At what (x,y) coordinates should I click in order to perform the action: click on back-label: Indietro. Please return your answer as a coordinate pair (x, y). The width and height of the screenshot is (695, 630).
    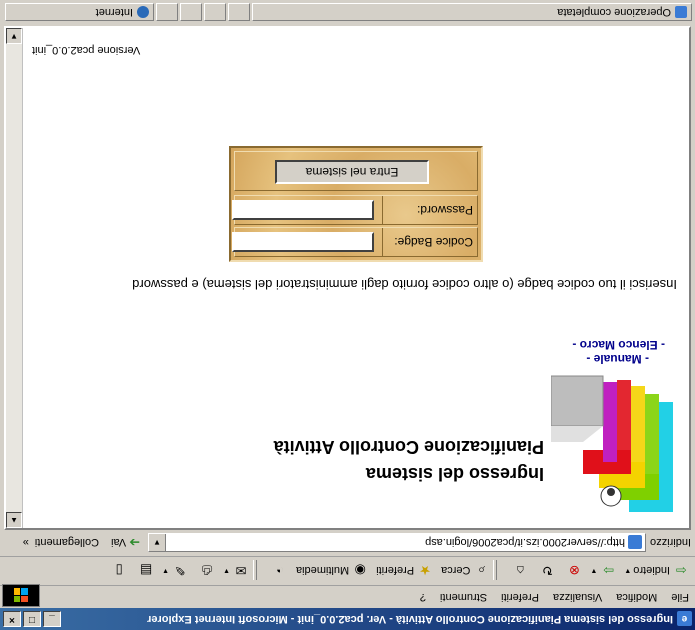
    Looking at the image, I should click on (651, 570).